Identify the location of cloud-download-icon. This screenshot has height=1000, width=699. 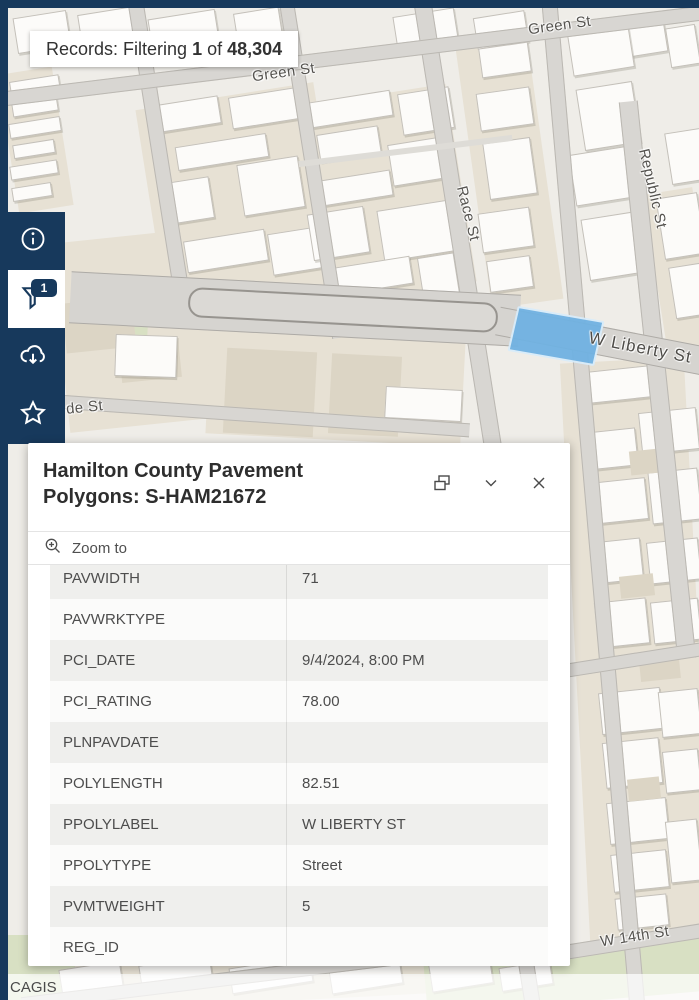
(33, 357).